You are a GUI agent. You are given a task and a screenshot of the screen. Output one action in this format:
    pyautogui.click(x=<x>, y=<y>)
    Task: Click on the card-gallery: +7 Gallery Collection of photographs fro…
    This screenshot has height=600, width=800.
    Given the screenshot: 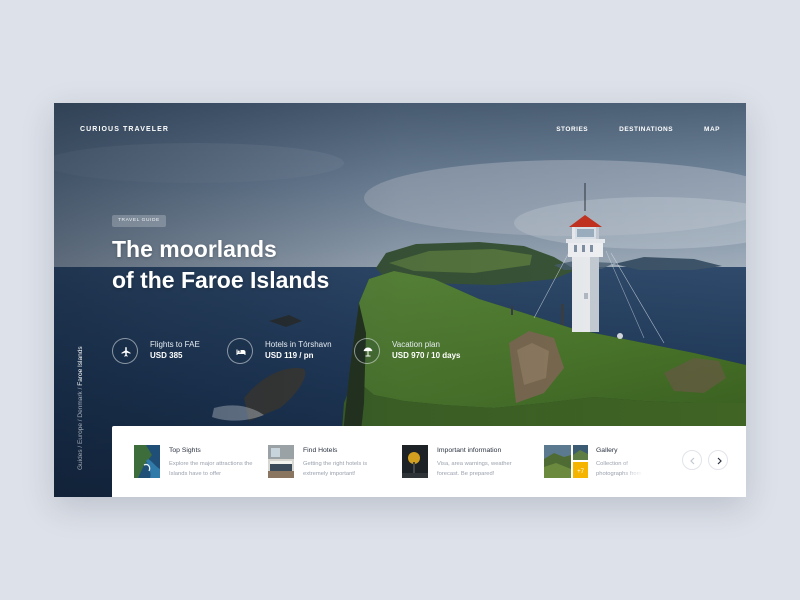 What is the action you would take?
    pyautogui.click(x=594, y=462)
    